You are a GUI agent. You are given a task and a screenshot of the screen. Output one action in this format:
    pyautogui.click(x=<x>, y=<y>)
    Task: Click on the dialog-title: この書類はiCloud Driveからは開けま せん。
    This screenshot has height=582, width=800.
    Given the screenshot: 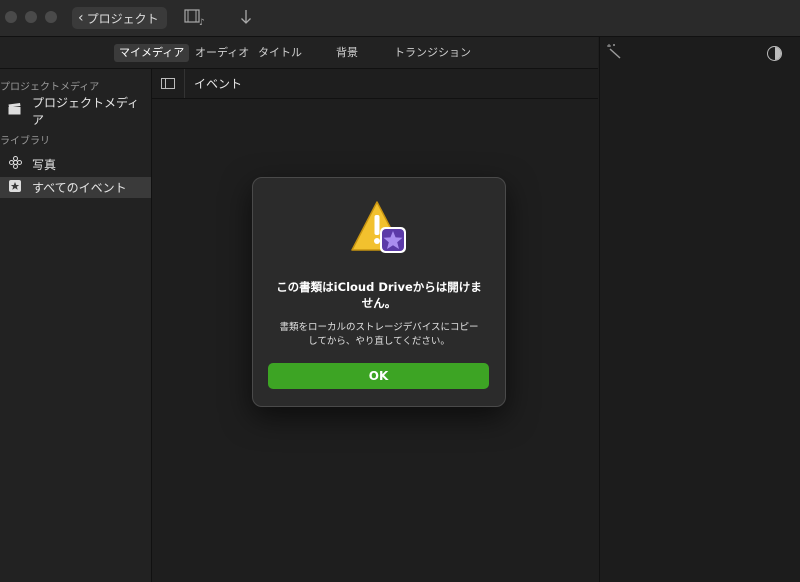 What is the action you would take?
    pyautogui.click(x=379, y=295)
    